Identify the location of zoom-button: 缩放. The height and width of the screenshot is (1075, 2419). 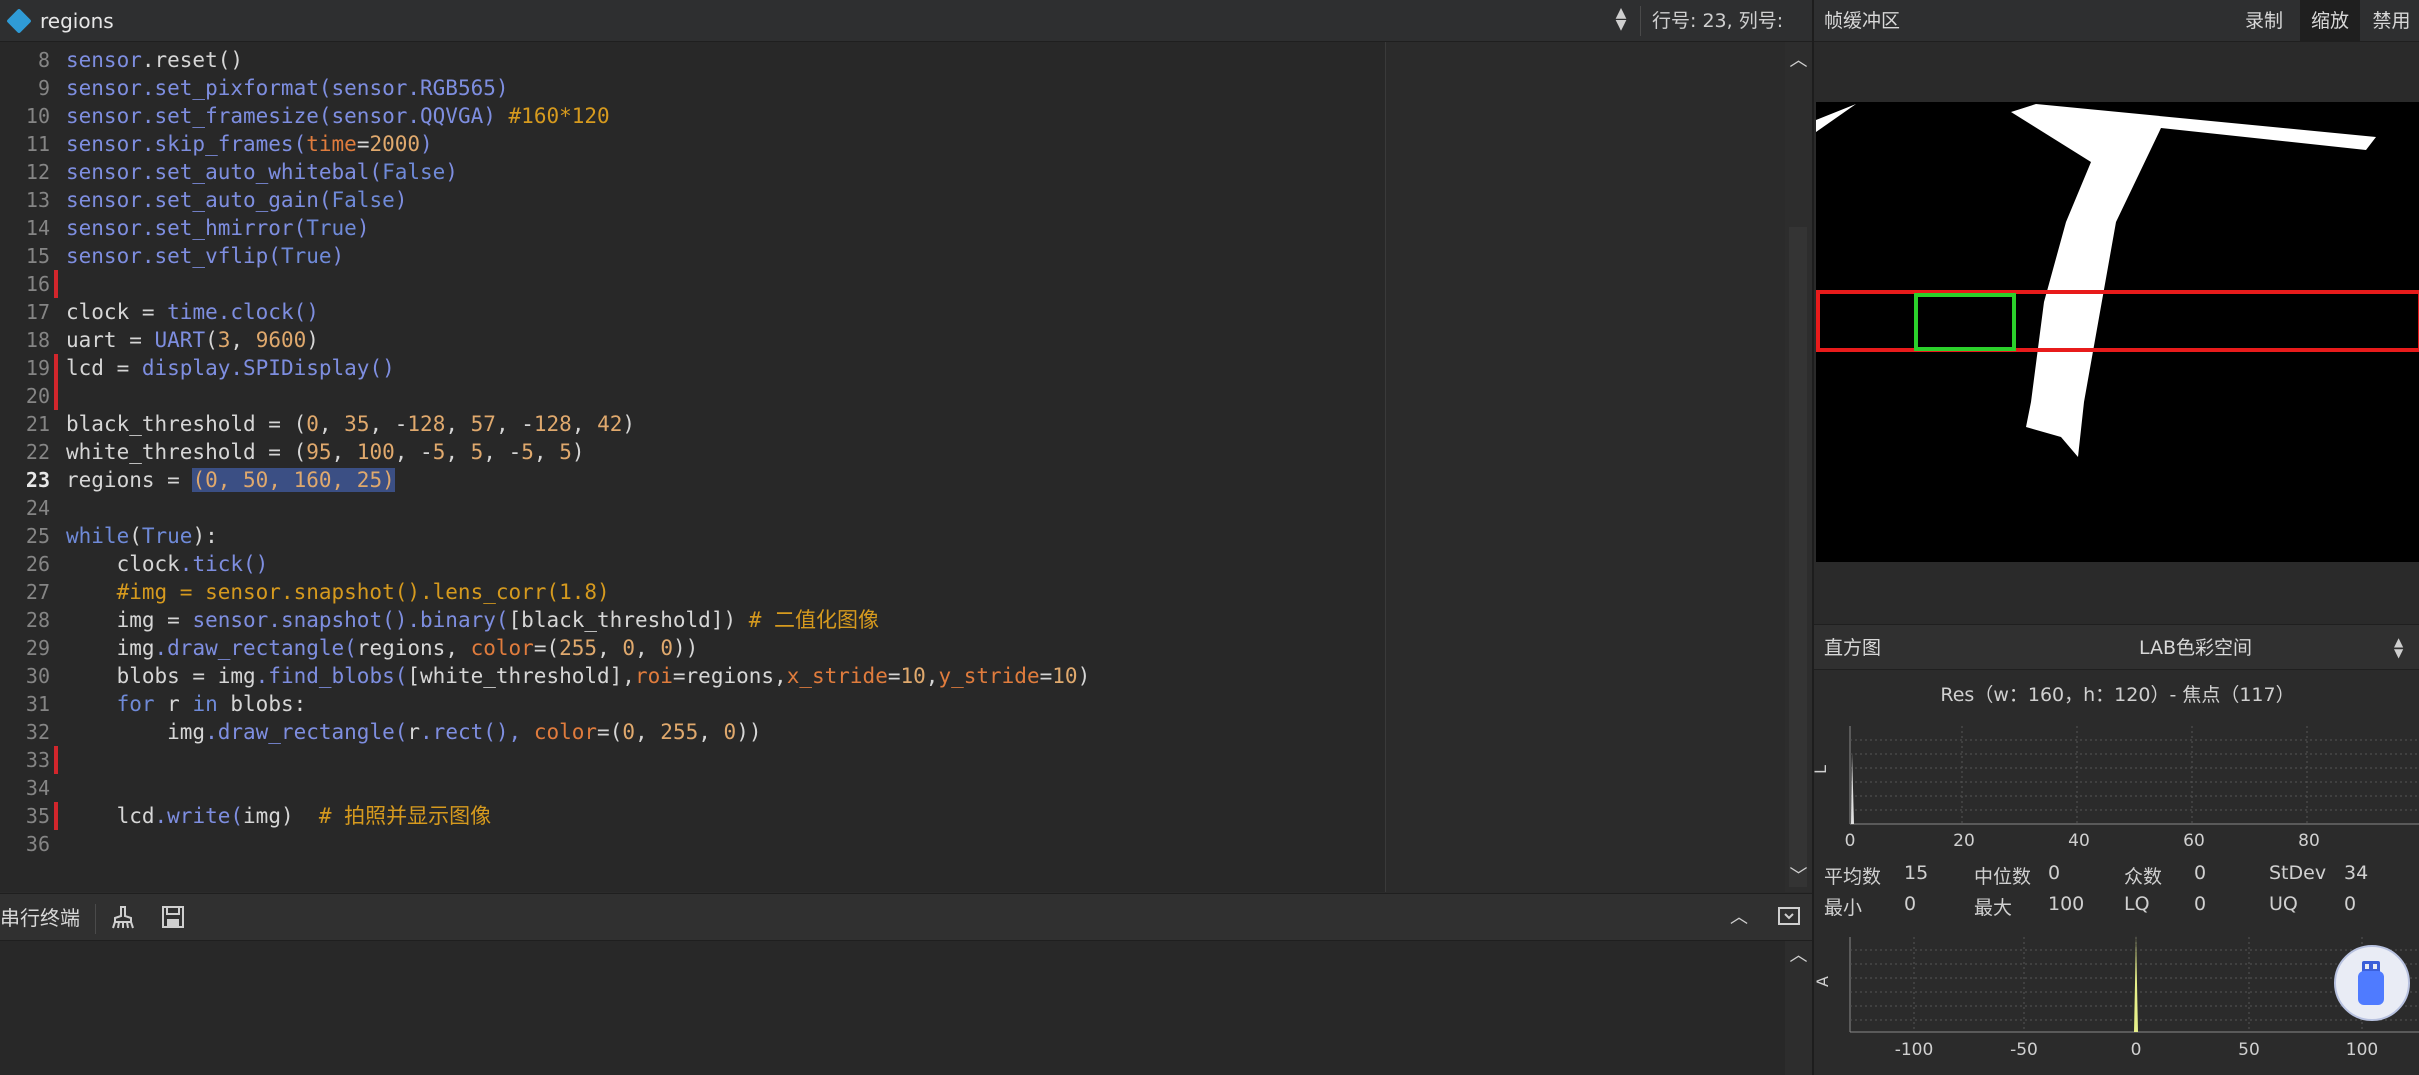
(2330, 21).